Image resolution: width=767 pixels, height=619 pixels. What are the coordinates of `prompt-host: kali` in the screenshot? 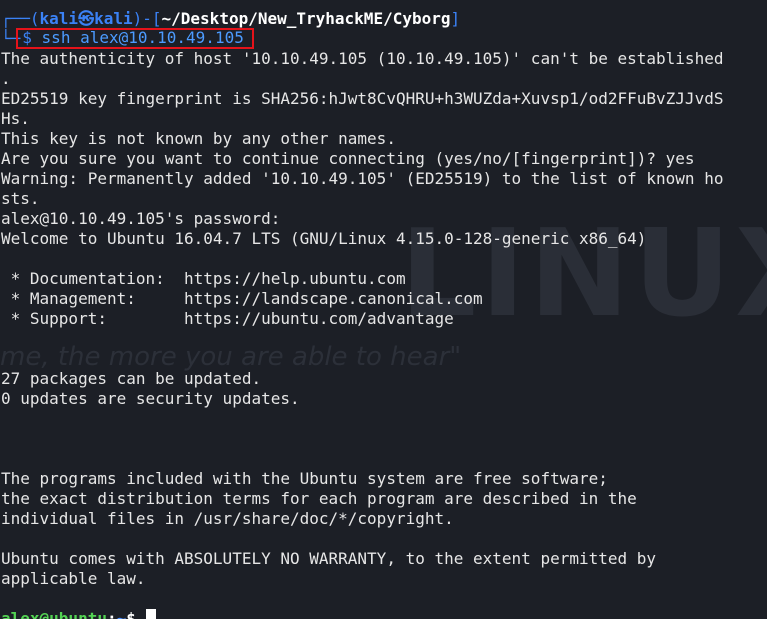 It's located at (113, 18).